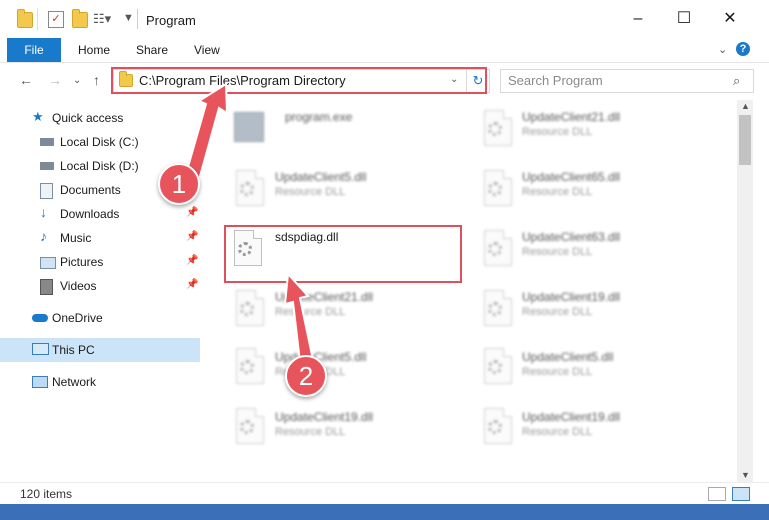  Describe the element at coordinates (717, 494) in the screenshot. I see `details-view-icon` at that location.